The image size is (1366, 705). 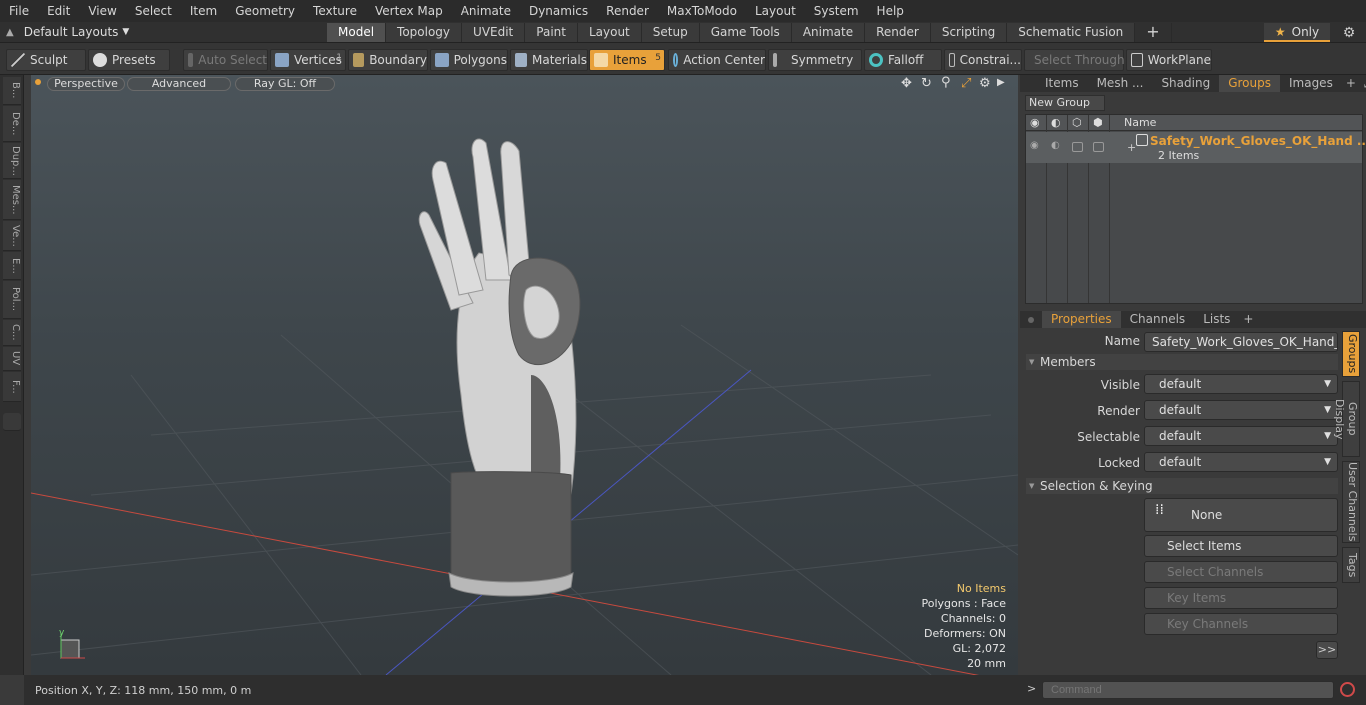 What do you see at coordinates (1074, 60) in the screenshot?
I see `select-through-button: Select Through` at bounding box center [1074, 60].